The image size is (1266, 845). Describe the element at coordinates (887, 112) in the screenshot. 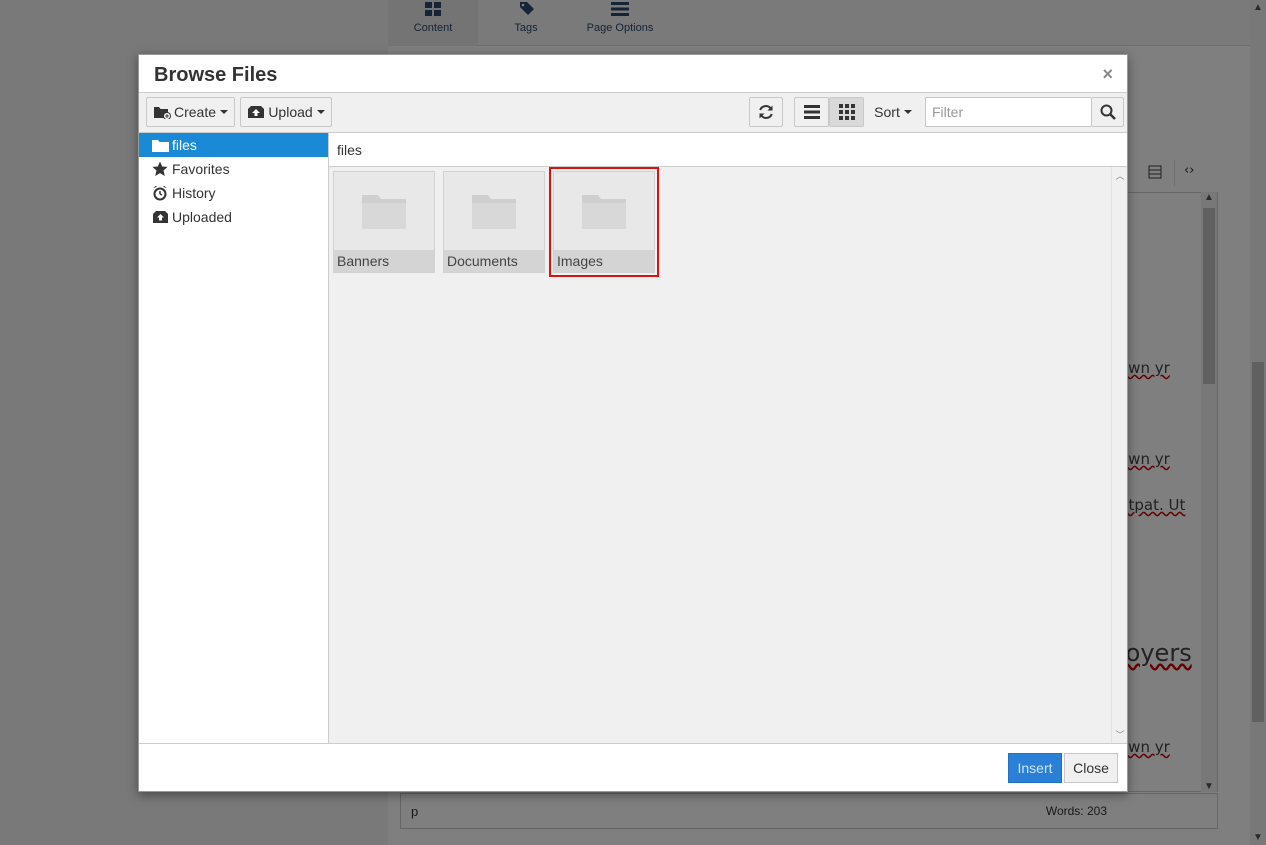

I see `sort-button-label: Sort` at that location.